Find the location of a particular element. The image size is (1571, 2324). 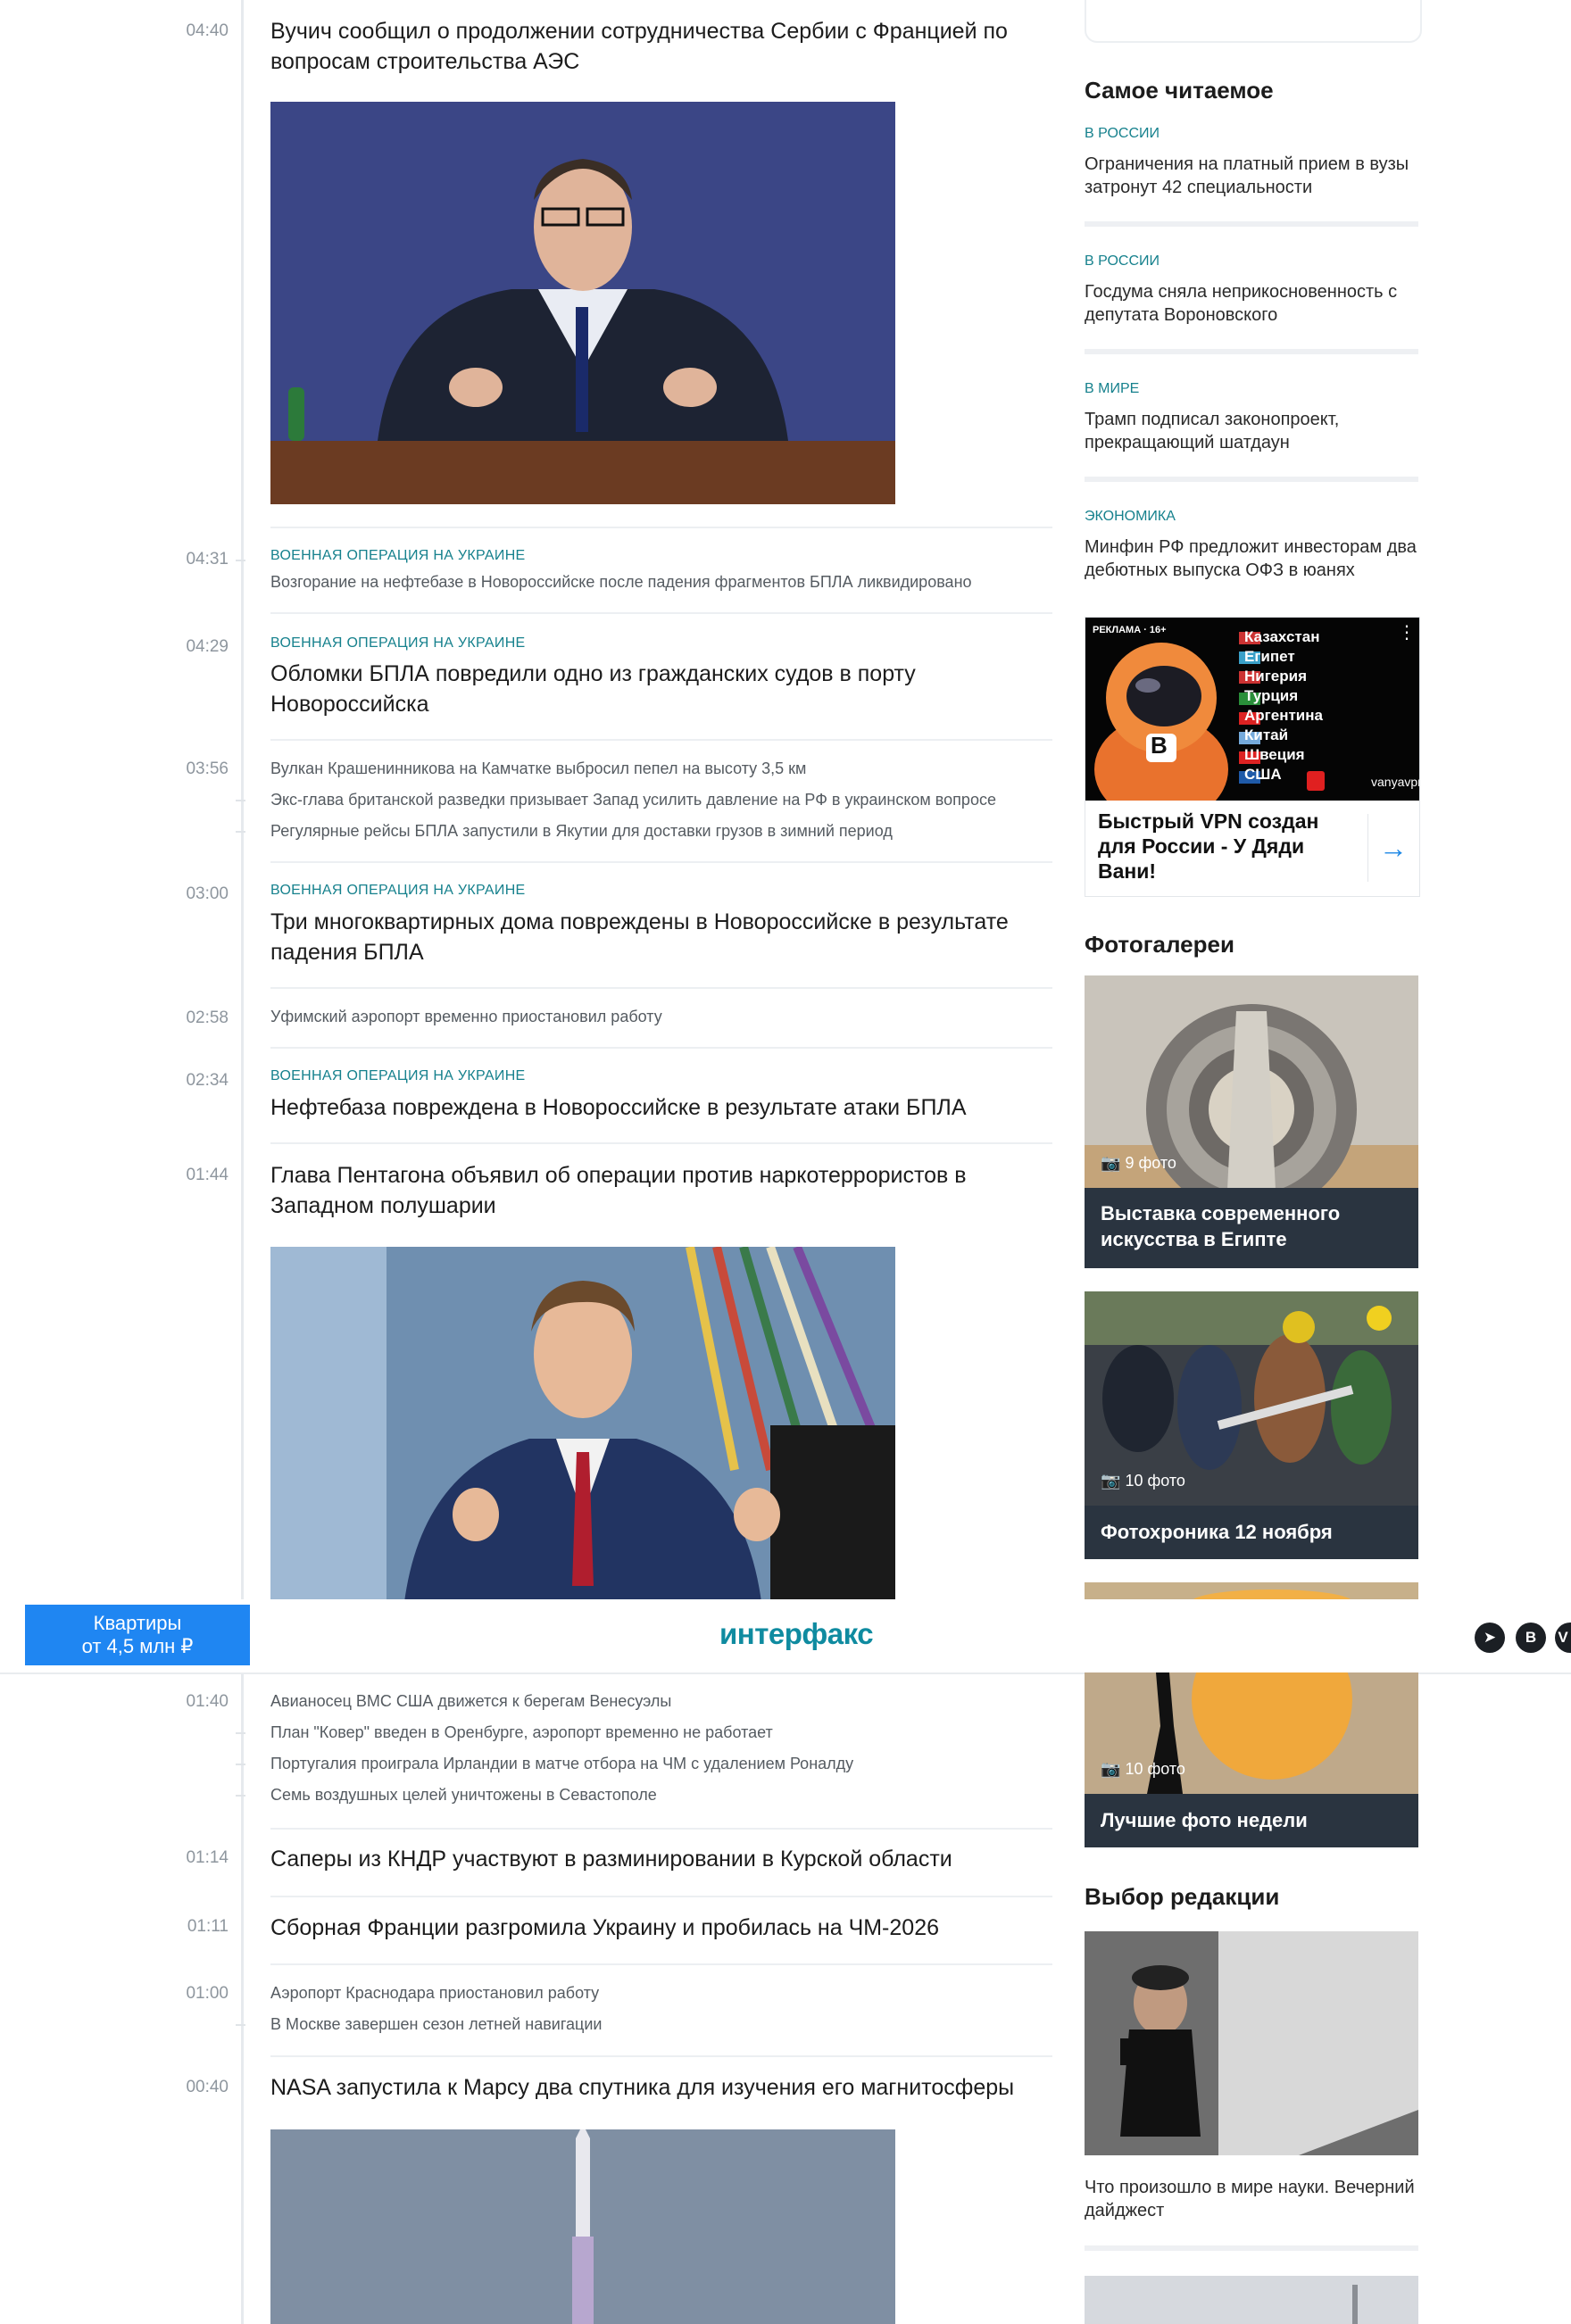

feed-time: 04:29 is located at coordinates (207, 646).